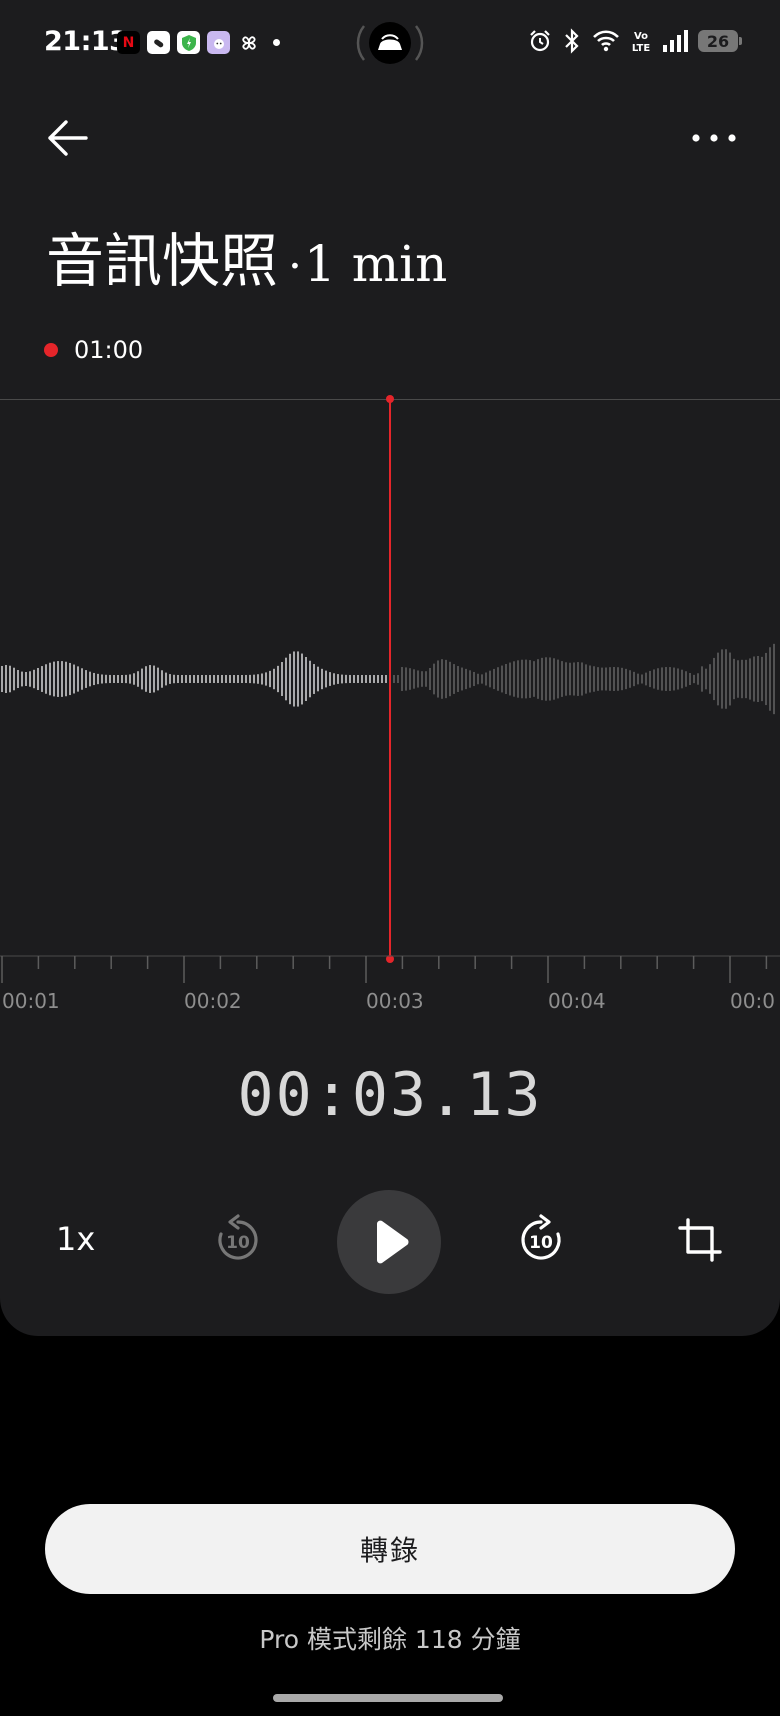 This screenshot has height=1716, width=780. I want to click on arrow-left-icon, so click(68, 138).